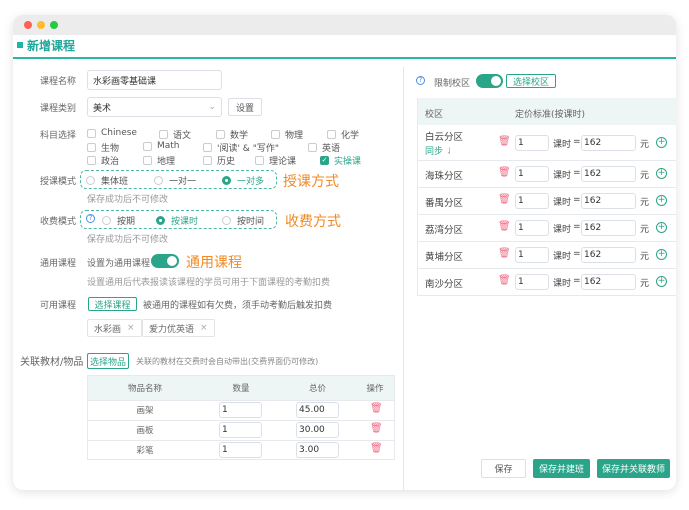  I want to click on campus-name: 白云分区, so click(444, 137).